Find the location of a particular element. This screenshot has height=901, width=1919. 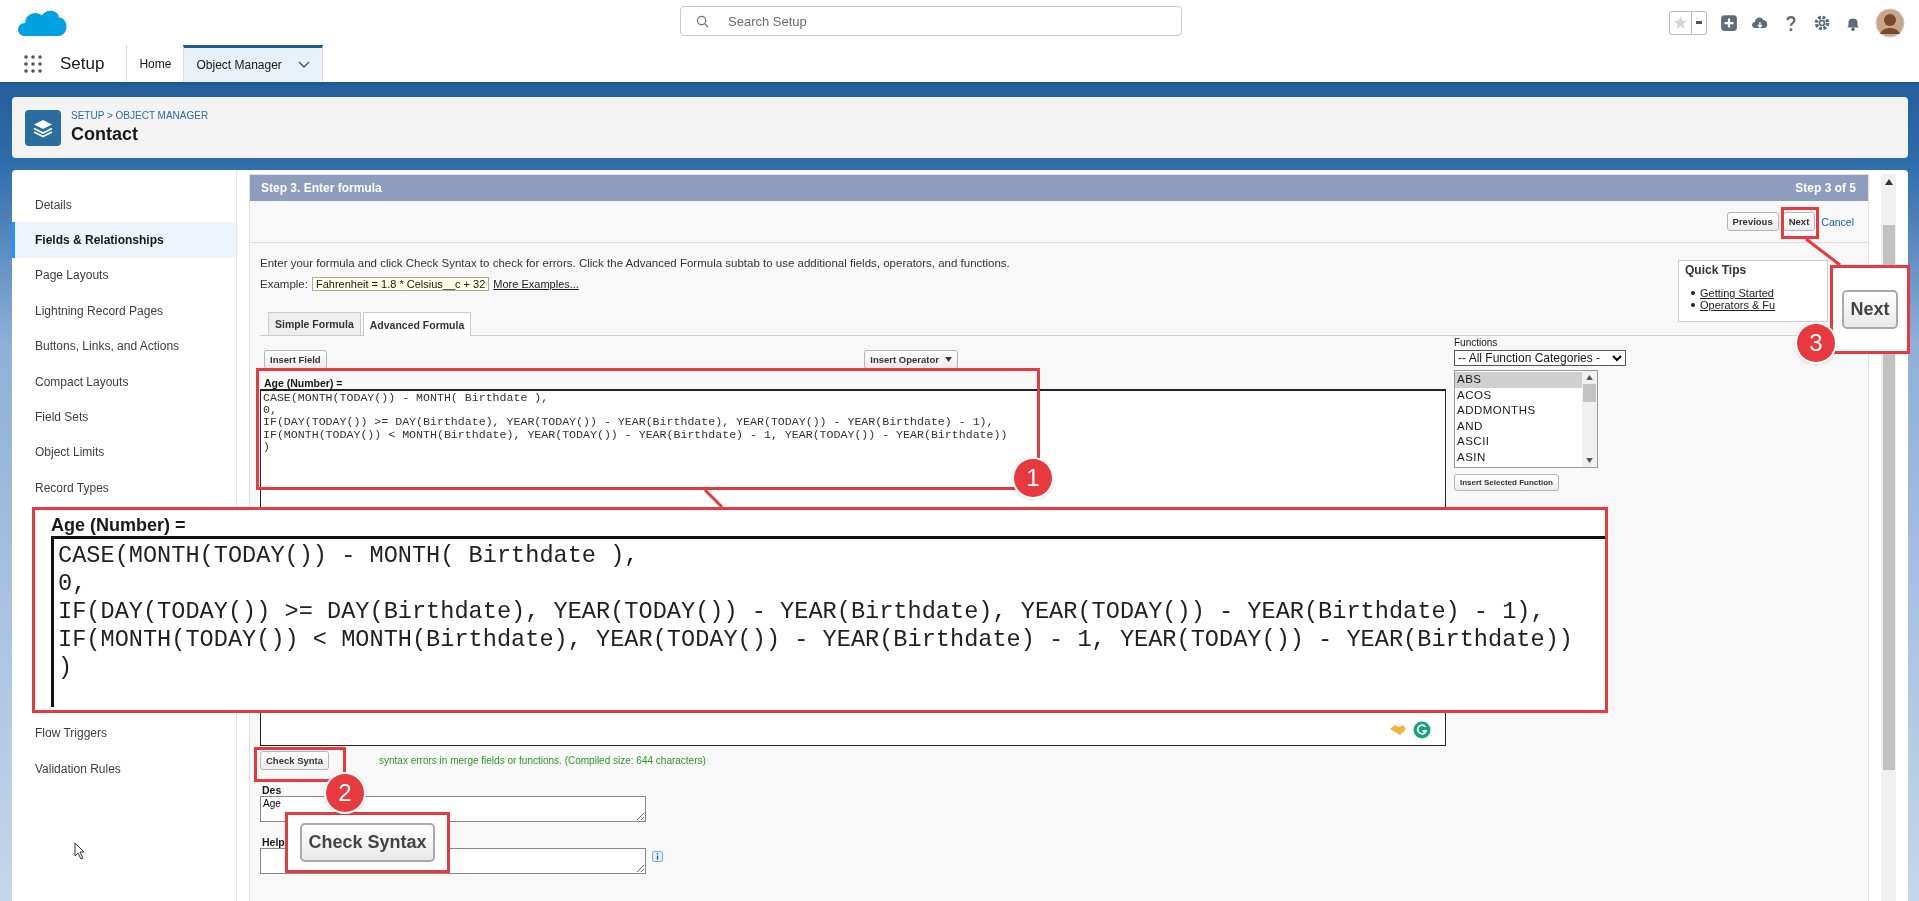

page-title: Contact is located at coordinates (105, 134).